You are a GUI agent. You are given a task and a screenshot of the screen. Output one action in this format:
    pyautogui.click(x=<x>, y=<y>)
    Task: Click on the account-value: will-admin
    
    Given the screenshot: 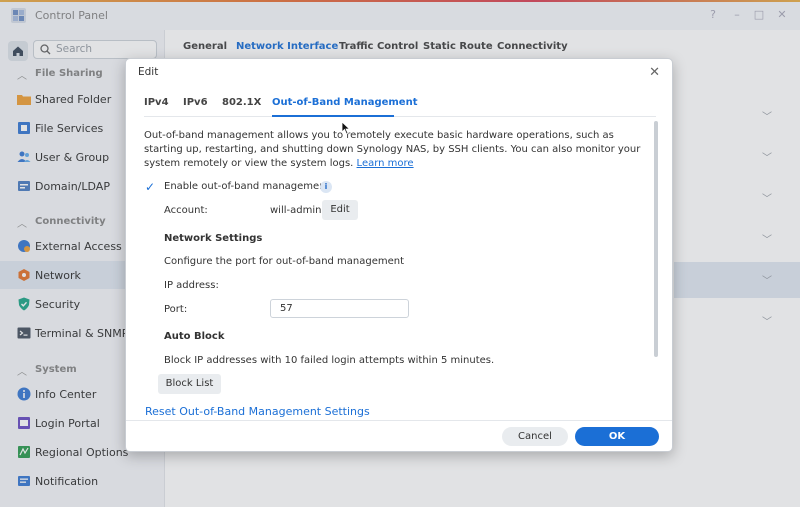 What is the action you would take?
    pyautogui.click(x=296, y=210)
    